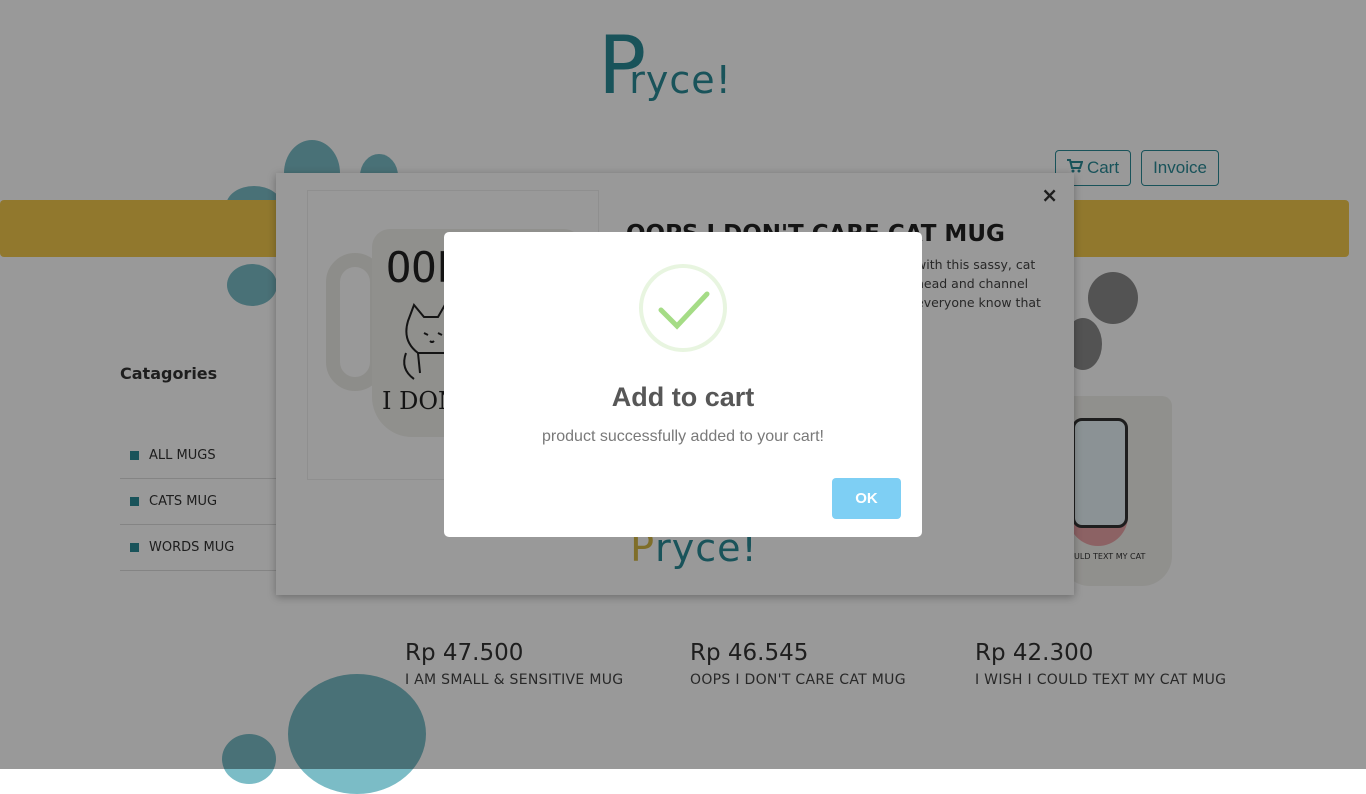 This screenshot has height=794, width=1366. What do you see at coordinates (683, 436) in the screenshot?
I see `dialog-message: product successfully added to your cart!` at bounding box center [683, 436].